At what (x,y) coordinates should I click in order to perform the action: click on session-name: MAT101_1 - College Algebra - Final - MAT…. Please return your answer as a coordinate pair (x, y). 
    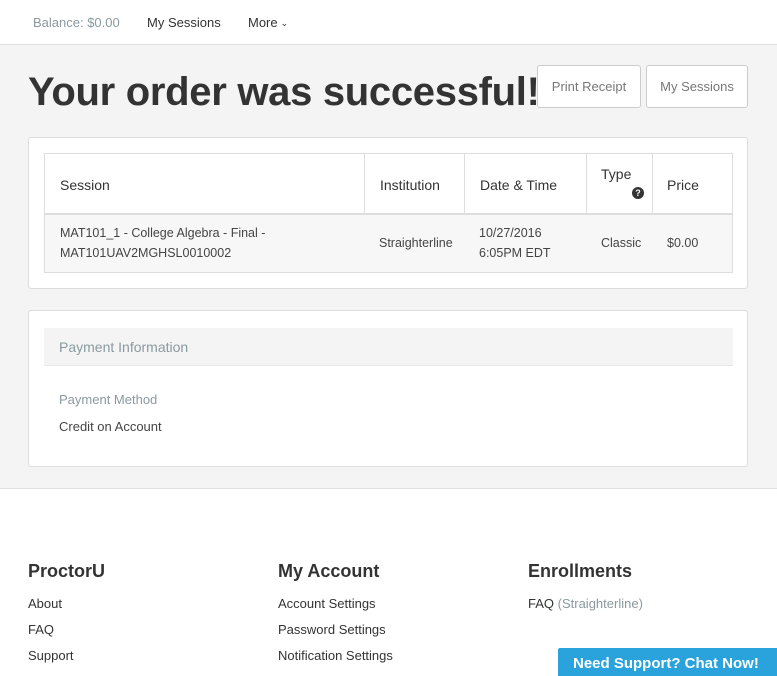
    Looking at the image, I should click on (162, 243).